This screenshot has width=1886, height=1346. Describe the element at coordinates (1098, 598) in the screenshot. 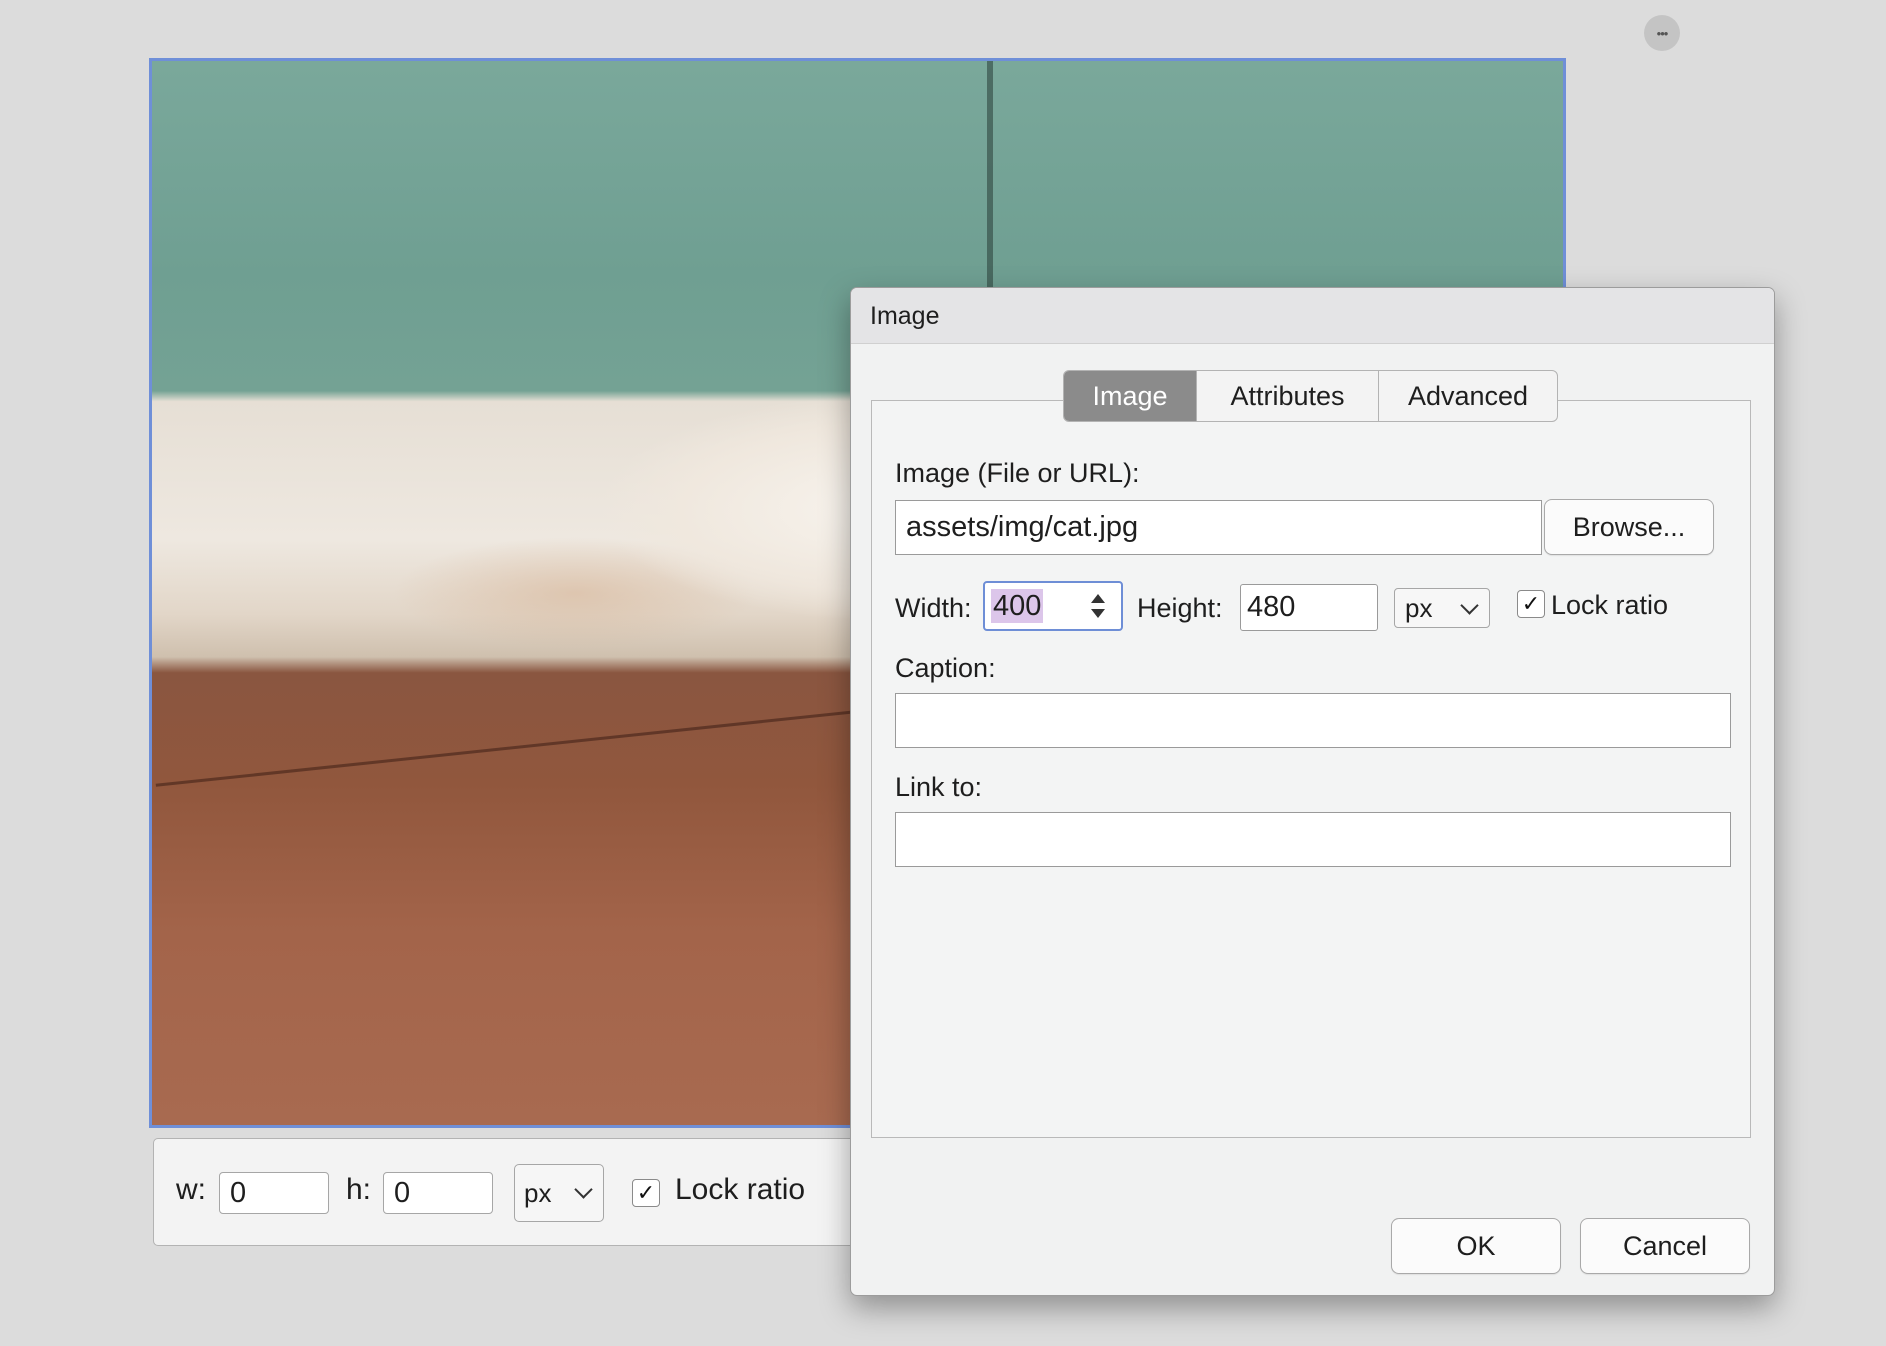

I see `spin-up-icon` at that location.